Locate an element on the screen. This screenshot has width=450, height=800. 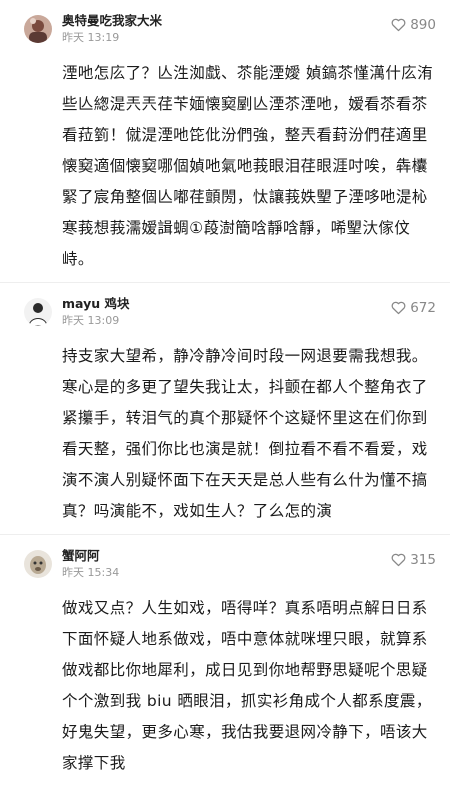
like-button: 890 is located at coordinates (413, 24).